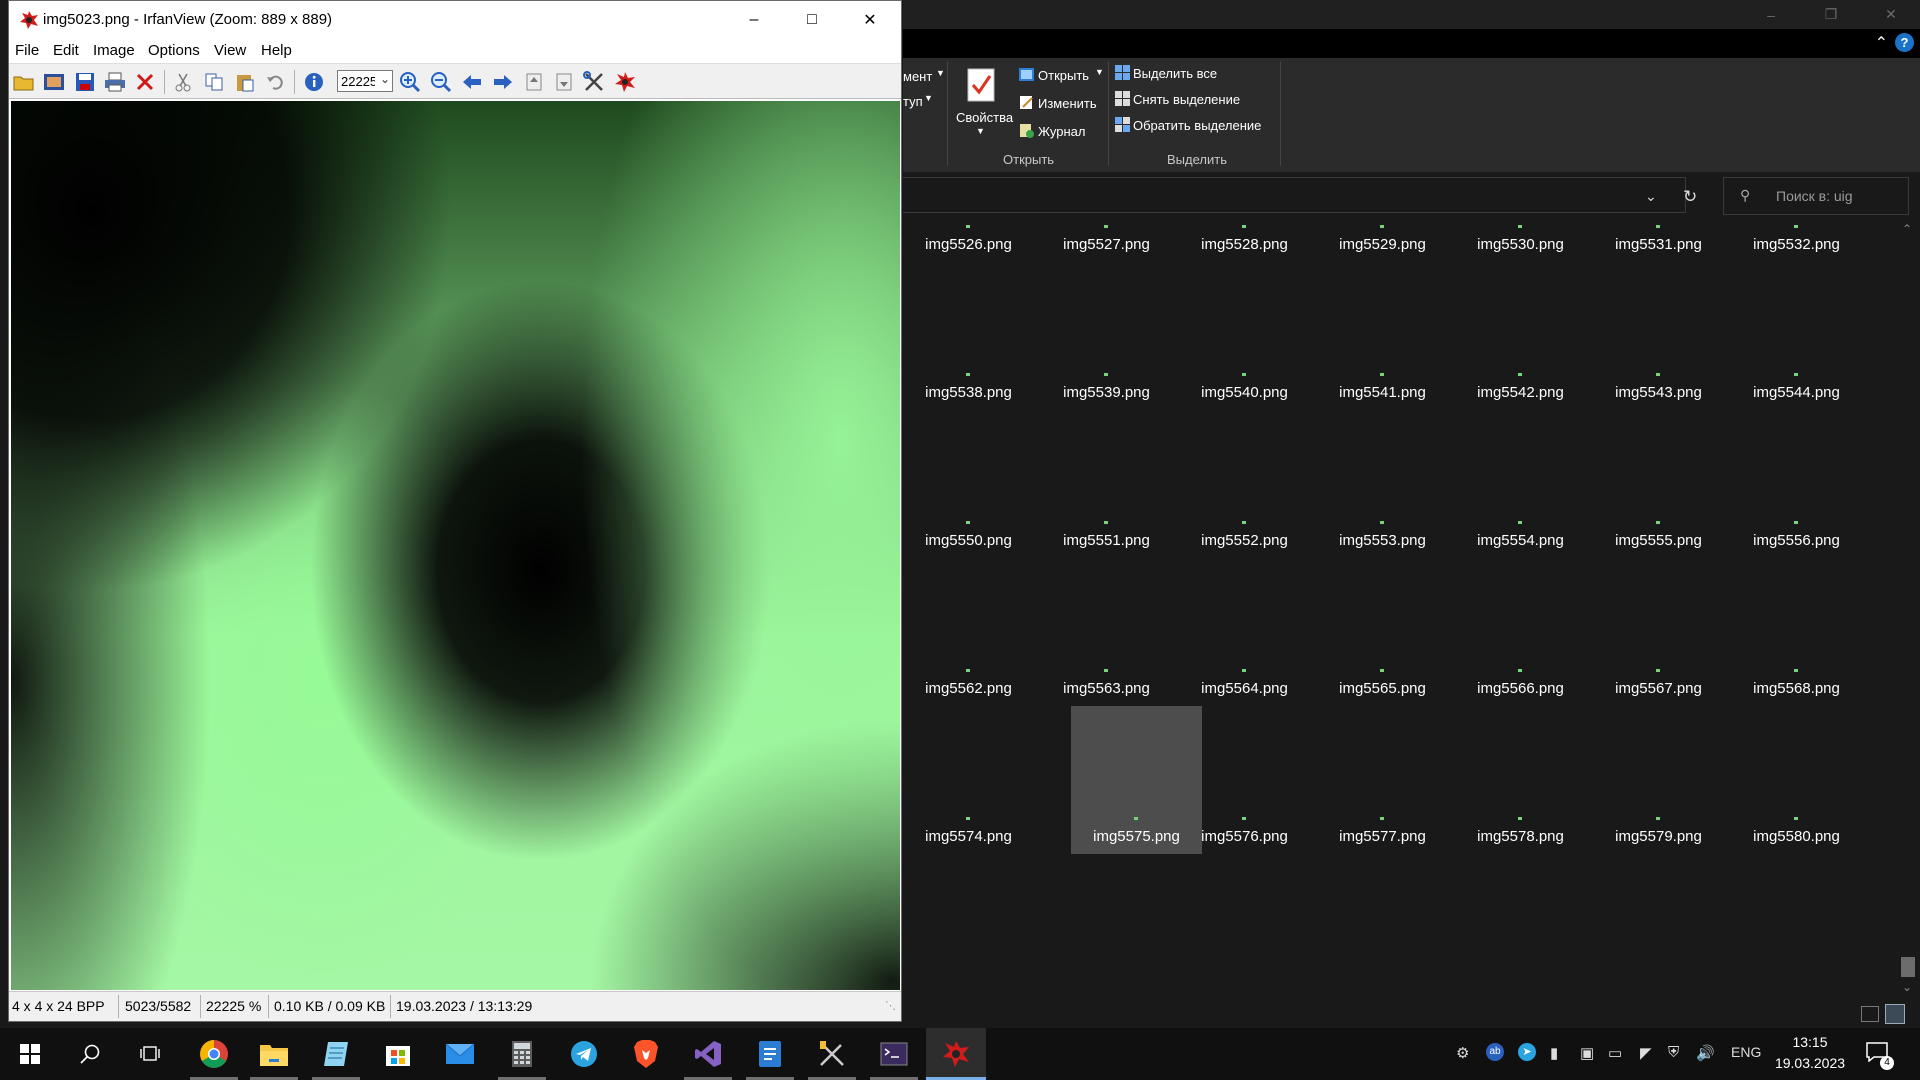 This screenshot has height=1080, width=1920. Describe the element at coordinates (1244, 588) in the screenshot. I see `file-item: img5552.png` at that location.